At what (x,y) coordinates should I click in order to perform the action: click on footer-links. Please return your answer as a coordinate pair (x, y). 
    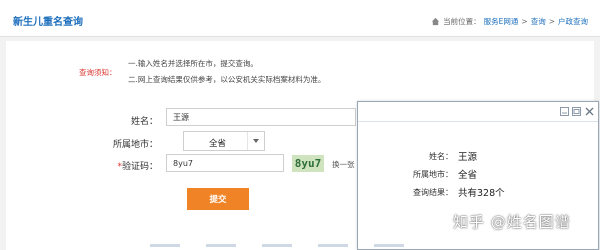
    Looking at the image, I should click on (300, 247).